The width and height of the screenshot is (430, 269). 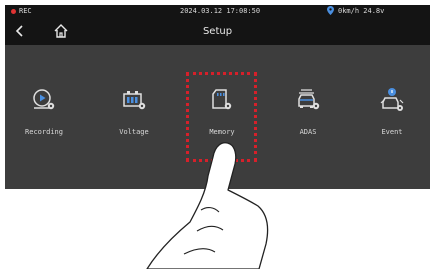 What do you see at coordinates (392, 117) in the screenshot?
I see `menu-item-event: Event` at bounding box center [392, 117].